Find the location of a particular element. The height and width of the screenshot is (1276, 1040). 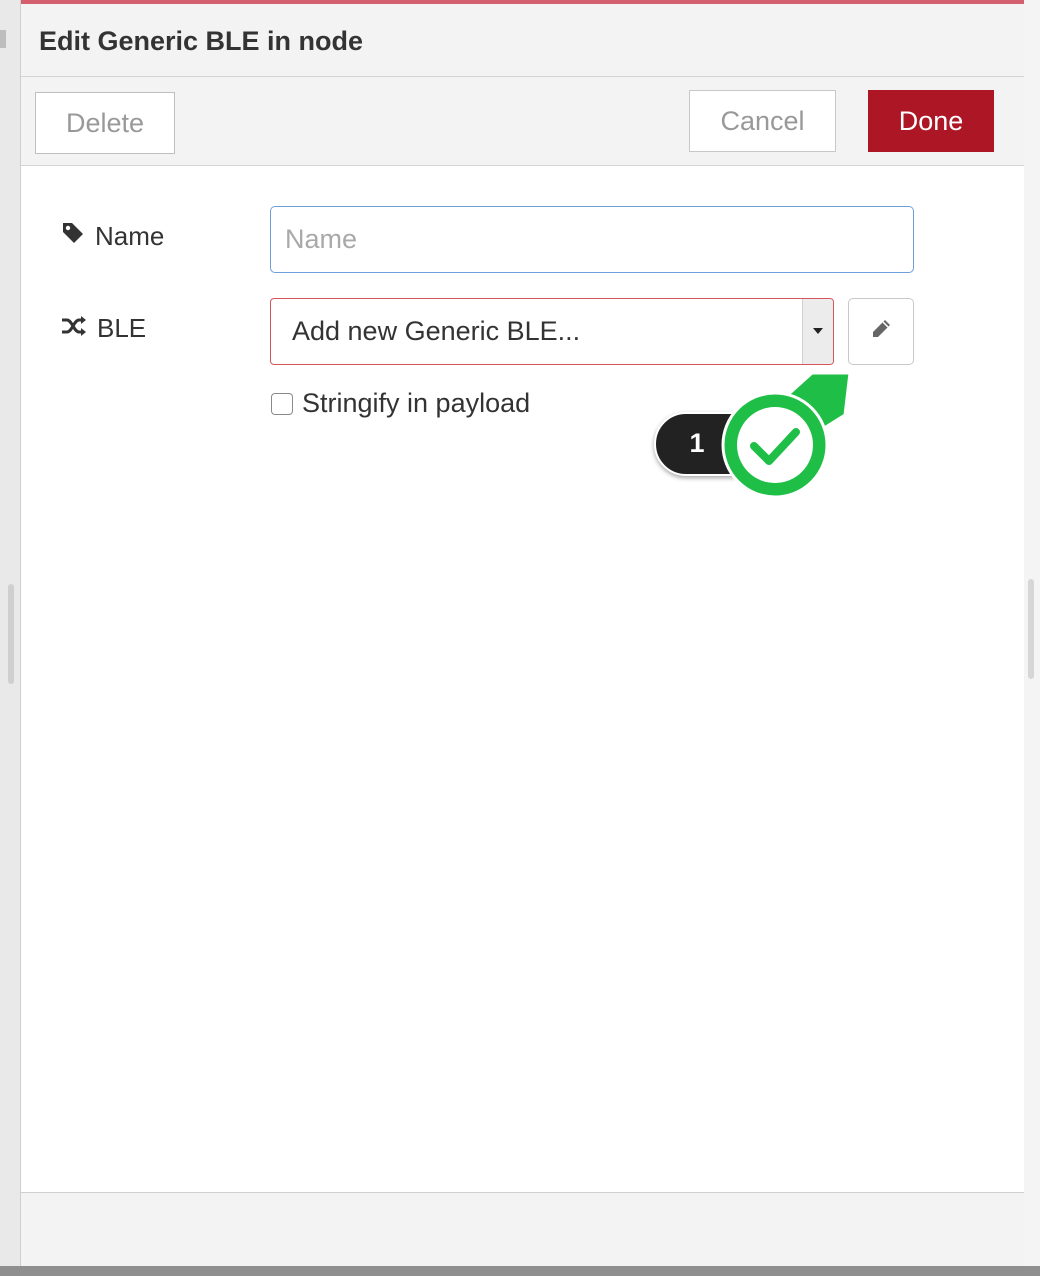

delete-button: Delete is located at coordinates (105, 123).